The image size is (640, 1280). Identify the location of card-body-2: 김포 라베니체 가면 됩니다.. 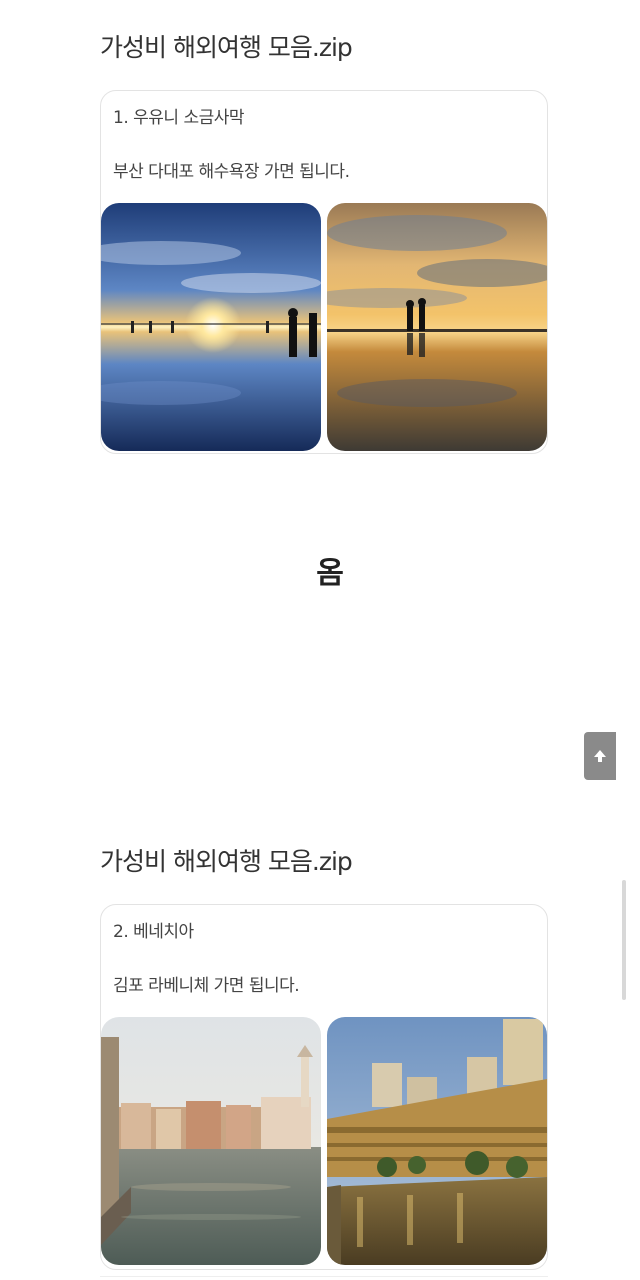
(206, 986).